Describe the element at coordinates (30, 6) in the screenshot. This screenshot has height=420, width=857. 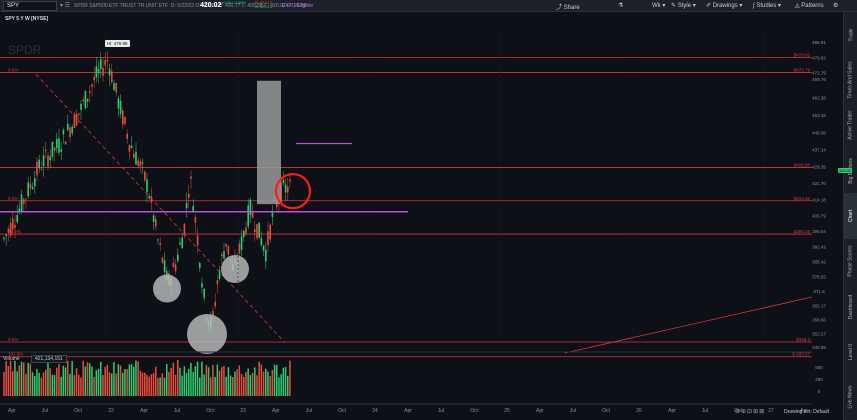
I see `symbol-input: SPY` at that location.